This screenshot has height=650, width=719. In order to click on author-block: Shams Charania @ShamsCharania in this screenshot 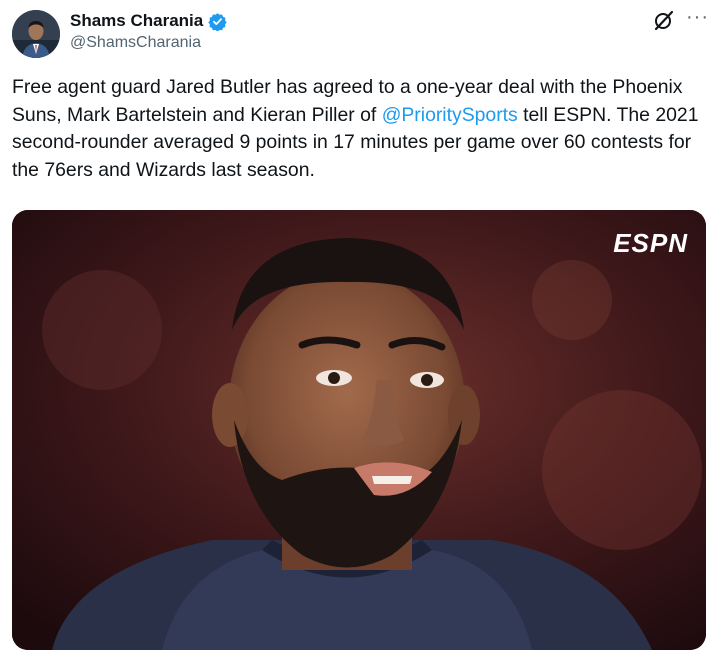, I will do `click(148, 31)`.